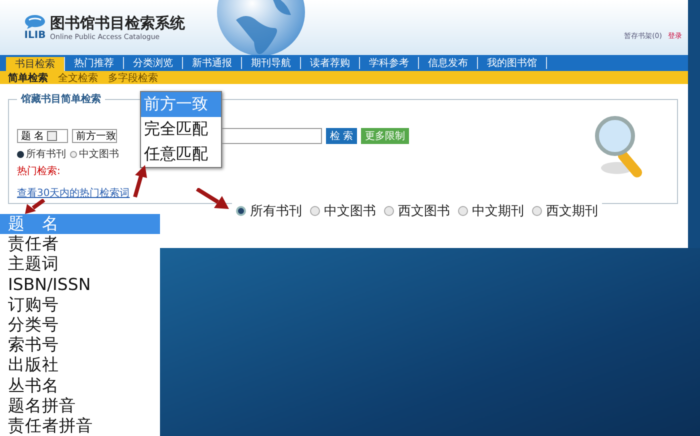 The image size is (700, 436). I want to click on dropdown-option: 完全匹配, so click(181, 129).